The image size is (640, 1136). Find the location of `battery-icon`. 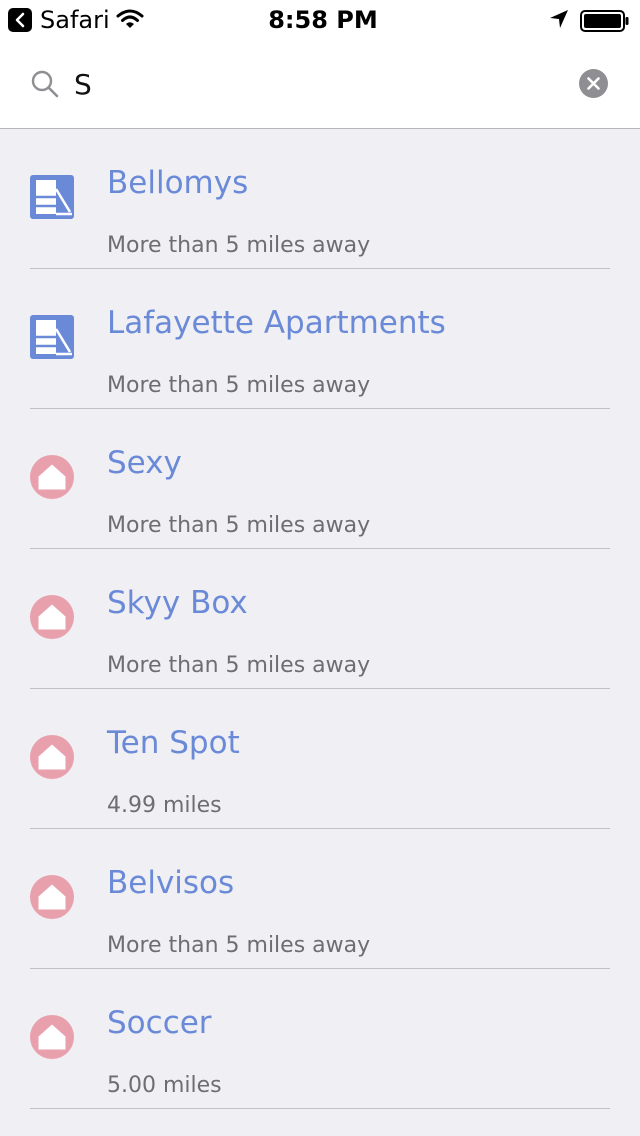

battery-icon is located at coordinates (604, 21).